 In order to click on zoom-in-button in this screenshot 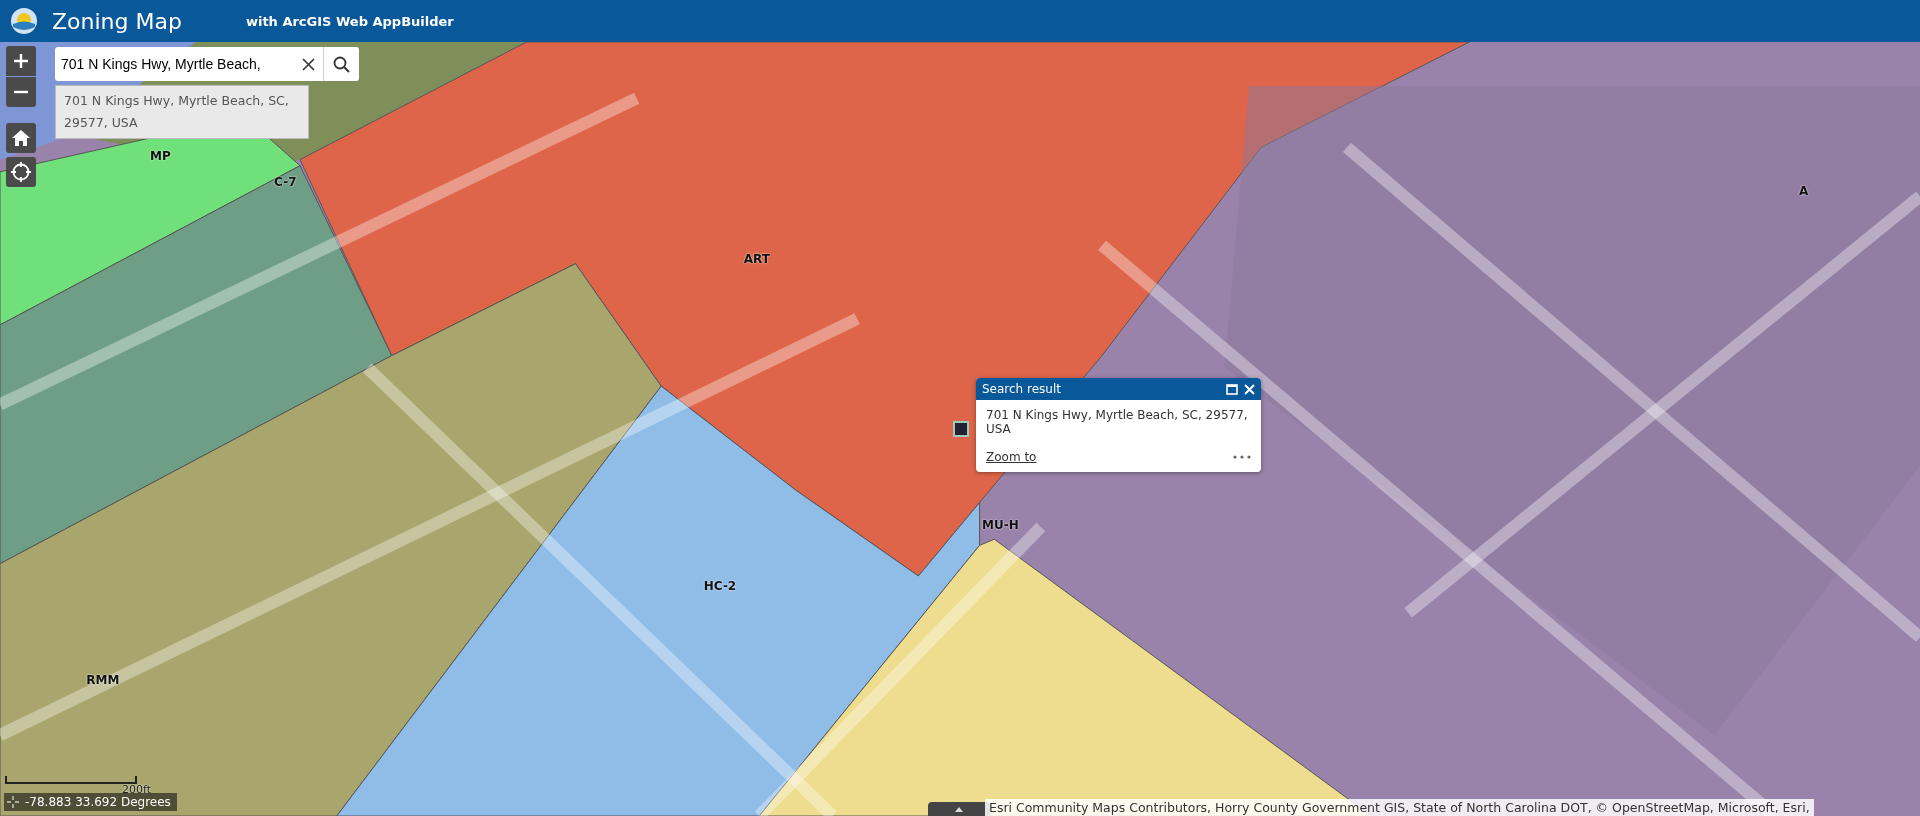, I will do `click(21, 61)`.